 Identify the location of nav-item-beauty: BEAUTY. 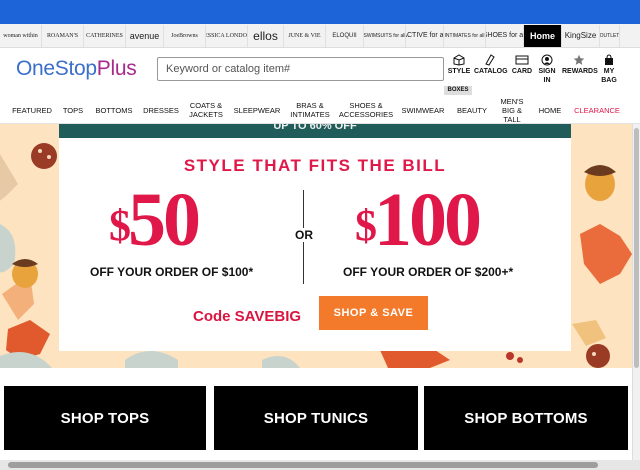
(472, 110).